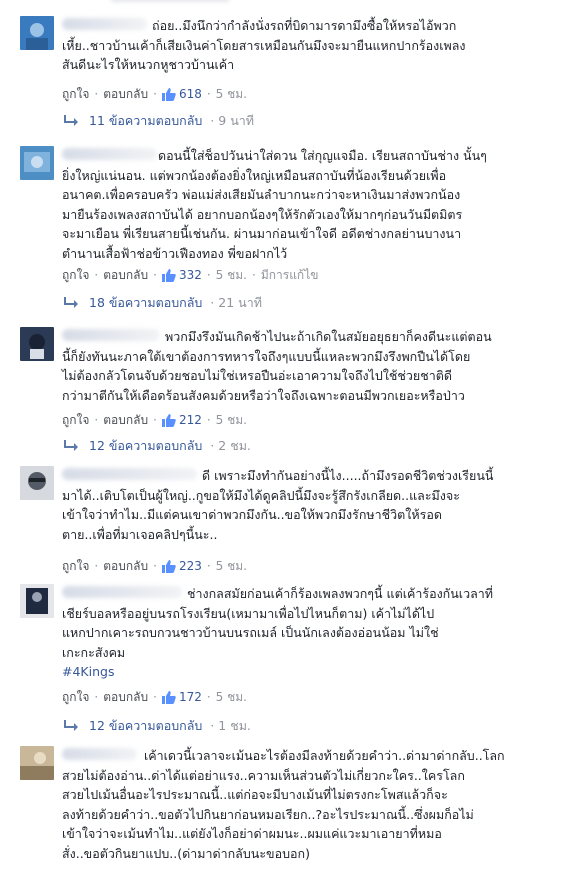 Image resolution: width=566 pixels, height=875 pixels. What do you see at coordinates (181, 420) in the screenshot?
I see `like-count: 212` at bounding box center [181, 420].